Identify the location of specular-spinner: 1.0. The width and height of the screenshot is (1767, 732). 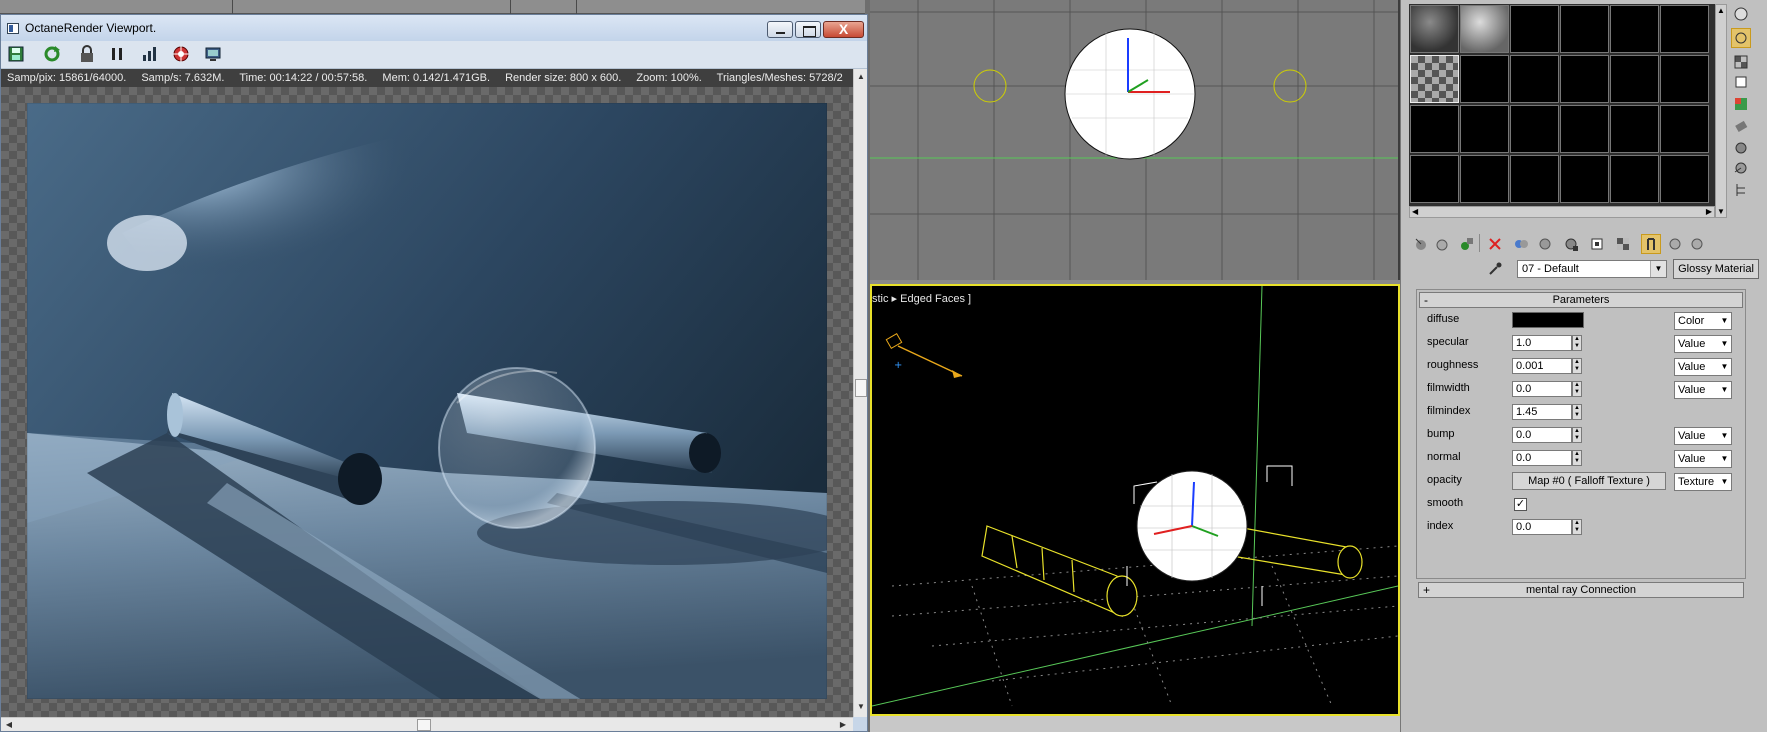
(1542, 343).